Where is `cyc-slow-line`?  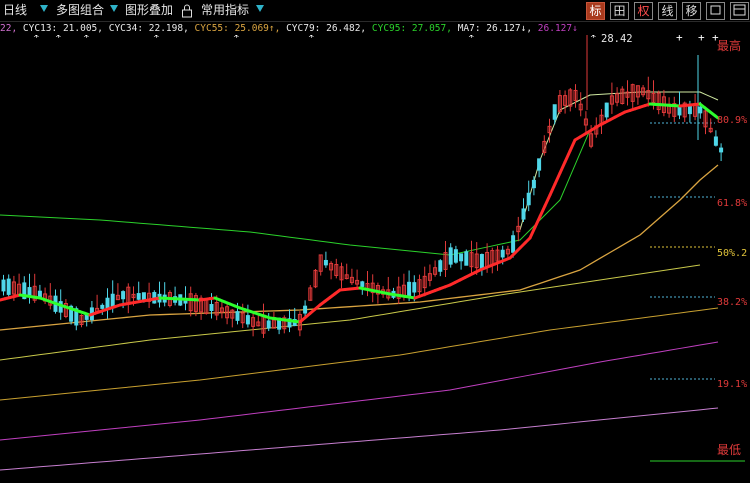
cyc-slow-line is located at coordinates (359, 439).